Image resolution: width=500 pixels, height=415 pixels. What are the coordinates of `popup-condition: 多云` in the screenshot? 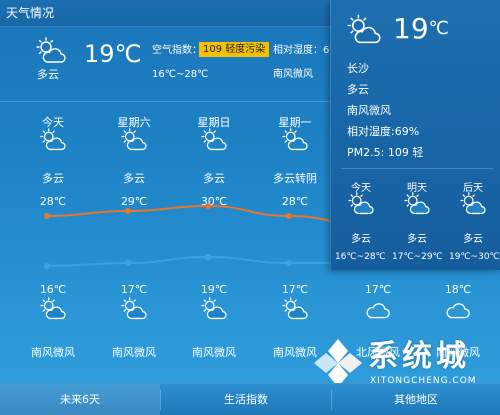 It's located at (358, 89).